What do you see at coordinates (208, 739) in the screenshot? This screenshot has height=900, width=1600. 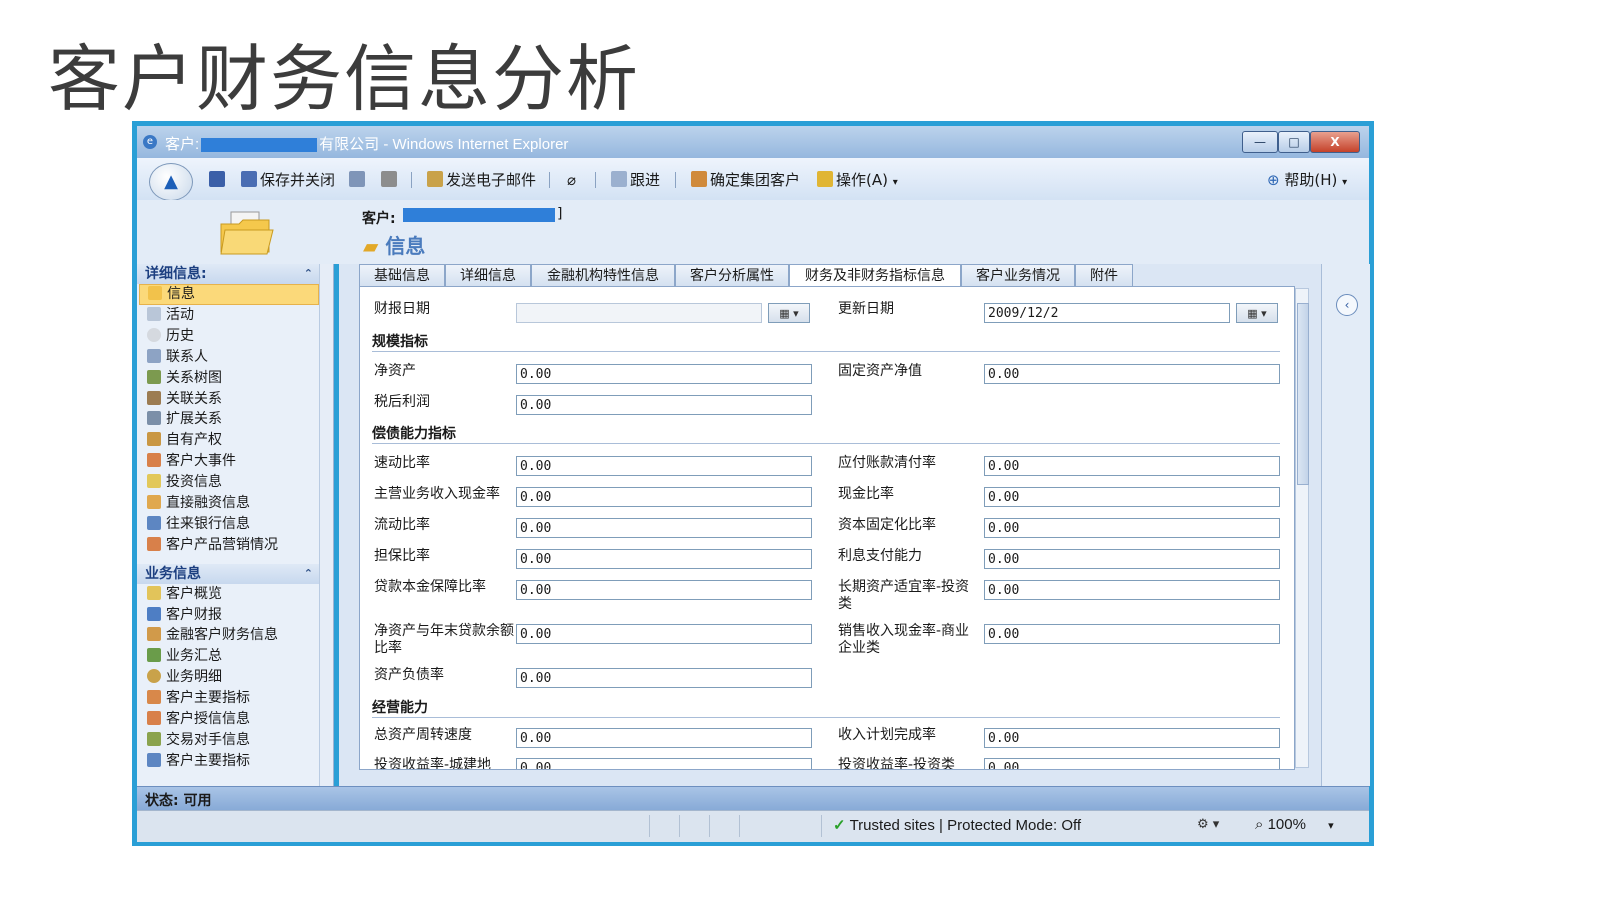 I see `sidebar-item-label: 交易对手信息` at bounding box center [208, 739].